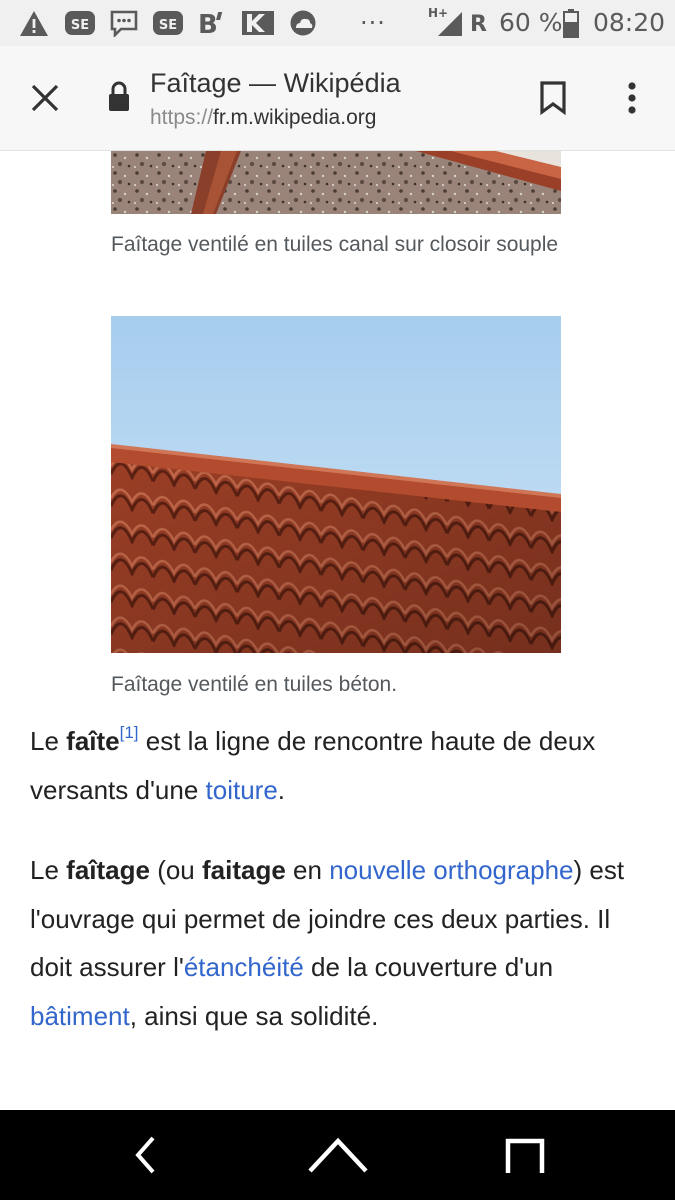  I want to click on bookmark-button, so click(553, 98).